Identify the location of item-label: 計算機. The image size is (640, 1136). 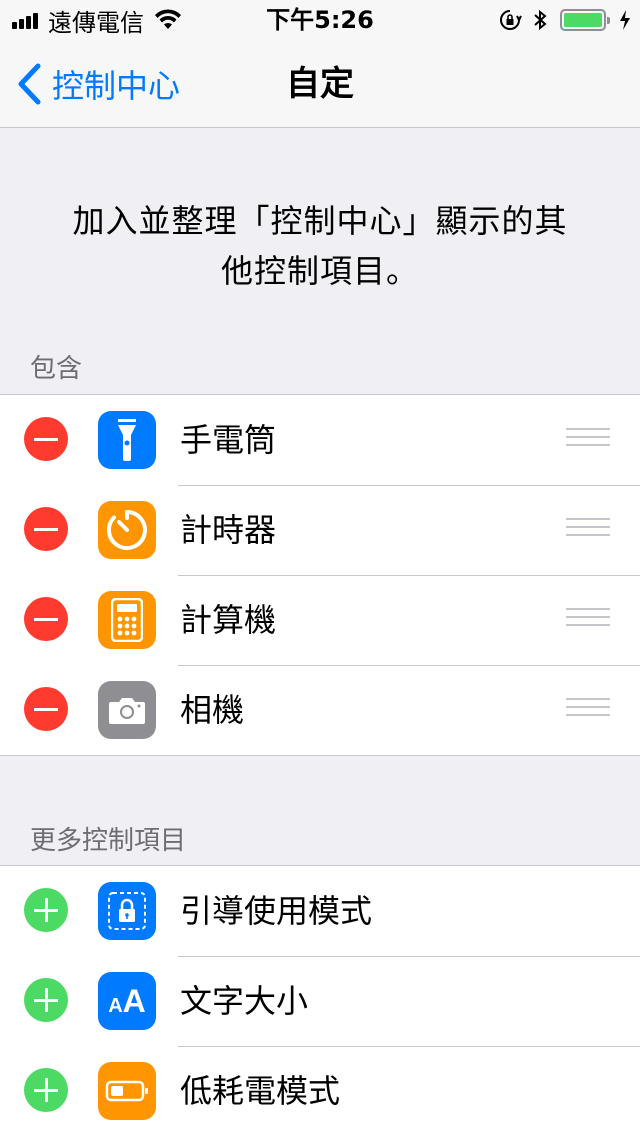
(228, 620).